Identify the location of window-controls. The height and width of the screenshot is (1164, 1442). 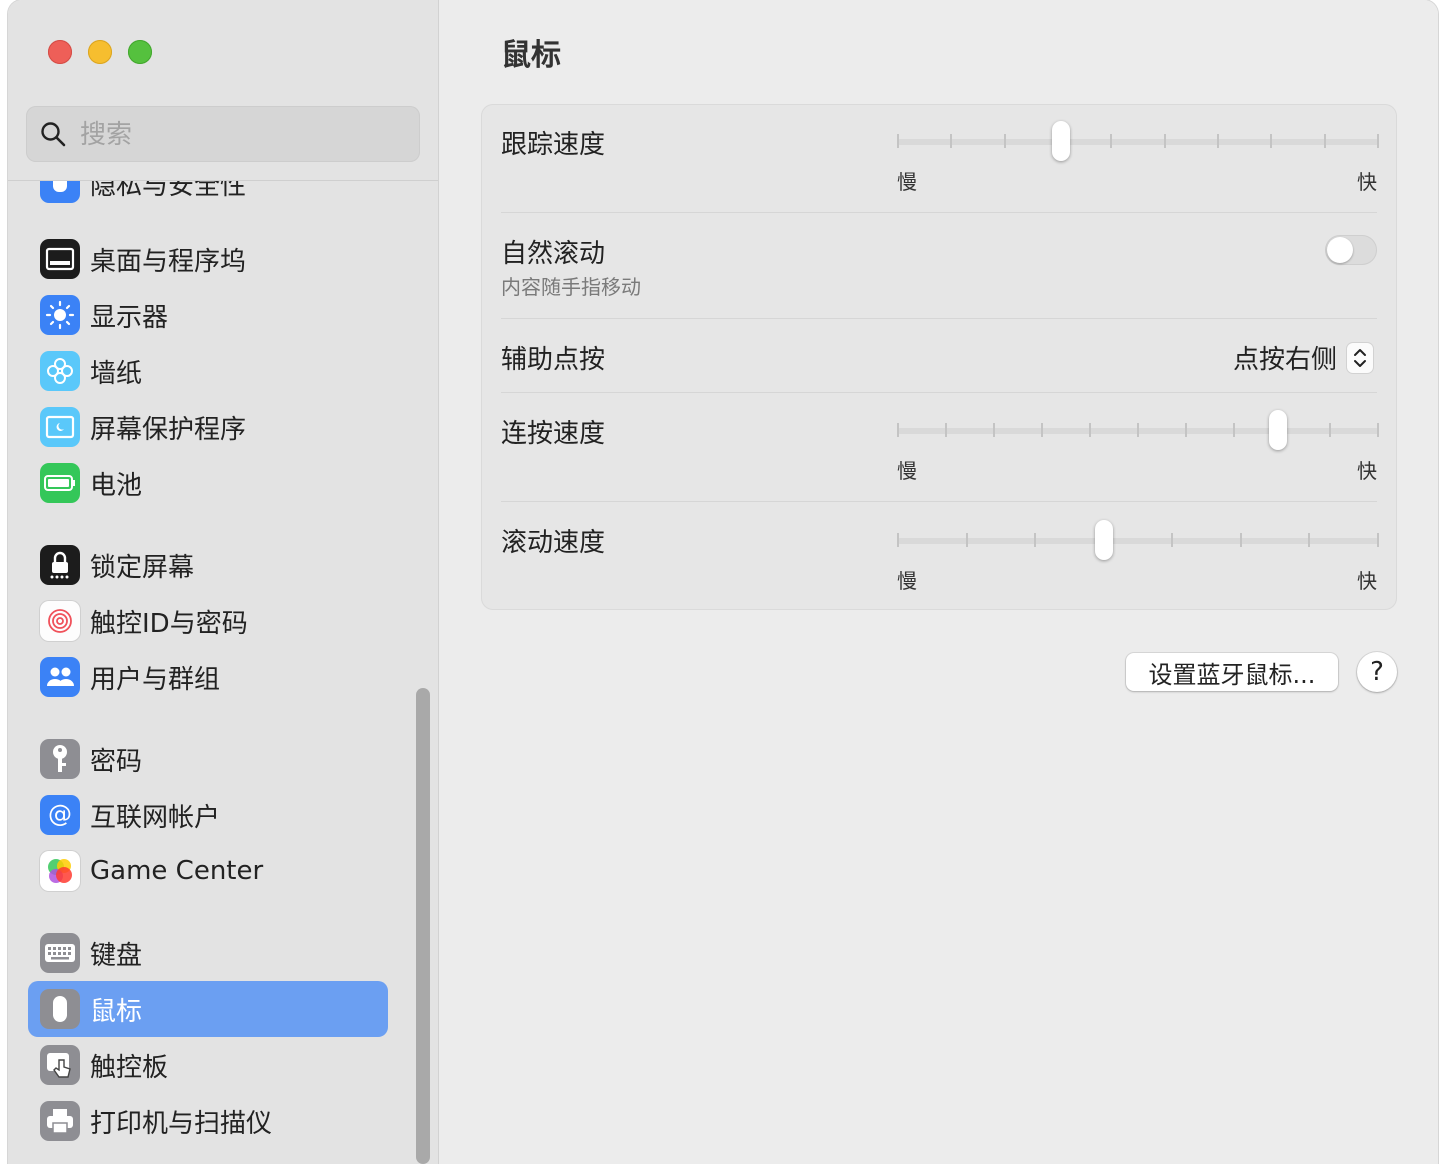
(100, 52).